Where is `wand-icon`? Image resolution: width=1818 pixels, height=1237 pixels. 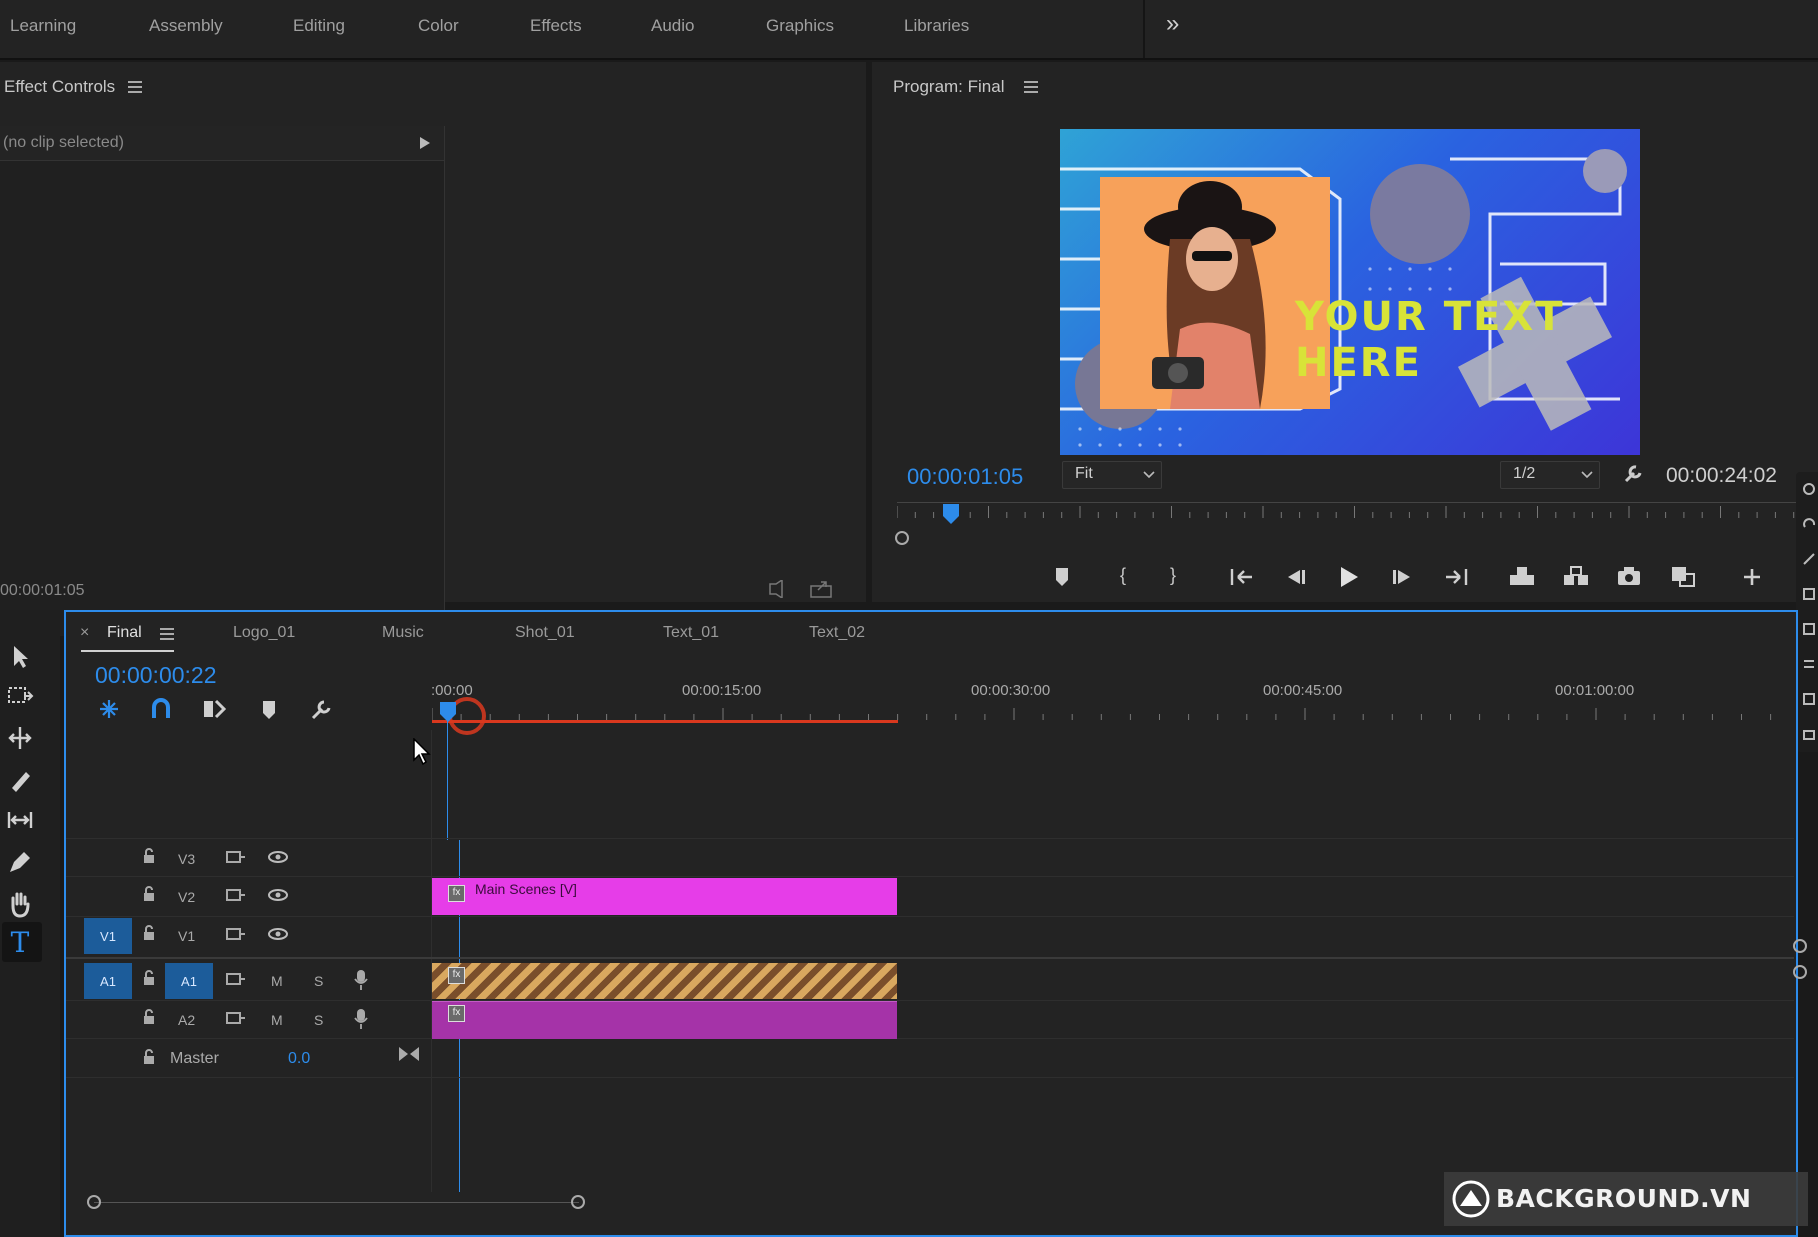
wand-icon is located at coordinates (1809, 559).